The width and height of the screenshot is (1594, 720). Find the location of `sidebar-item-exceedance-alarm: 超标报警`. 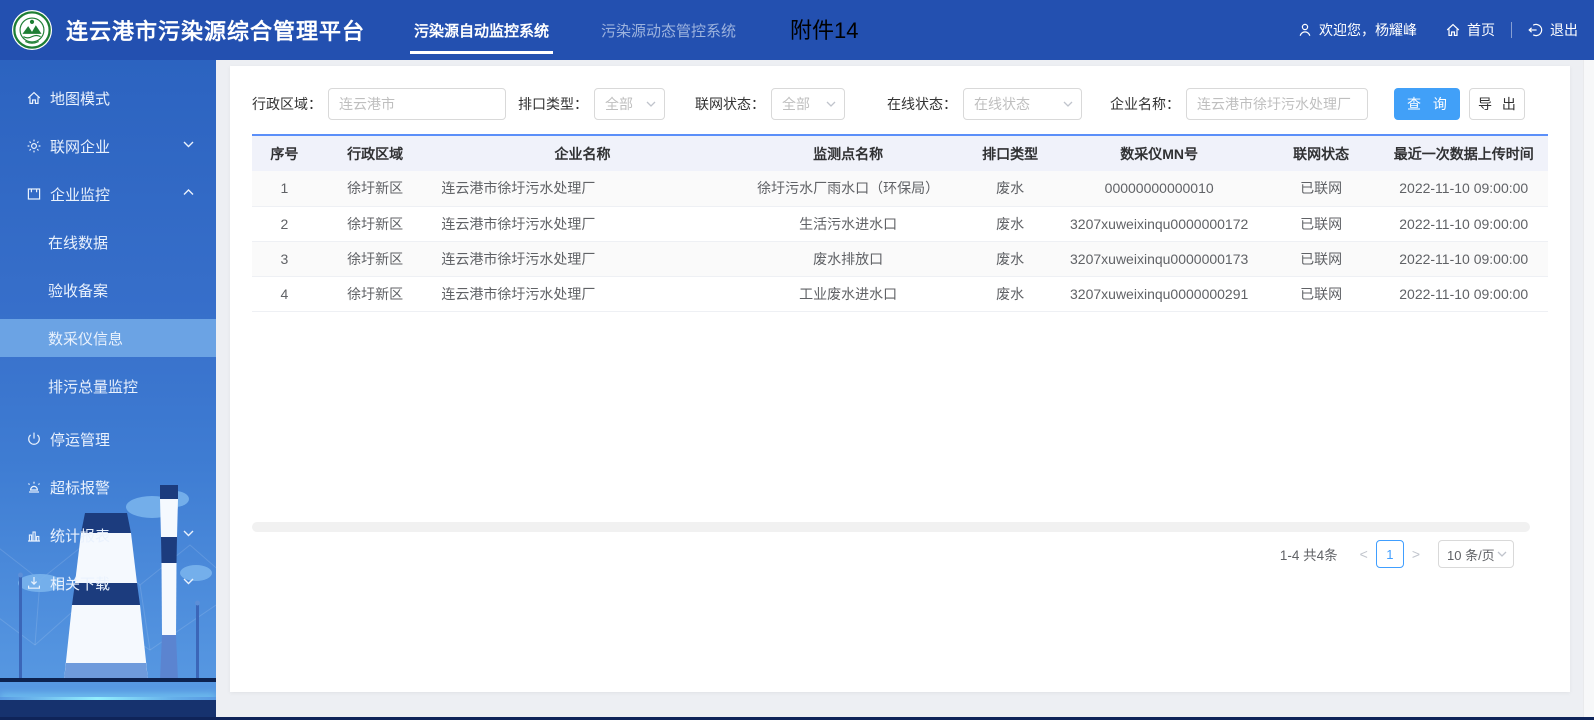

sidebar-item-exceedance-alarm: 超标报警 is located at coordinates (108, 487).